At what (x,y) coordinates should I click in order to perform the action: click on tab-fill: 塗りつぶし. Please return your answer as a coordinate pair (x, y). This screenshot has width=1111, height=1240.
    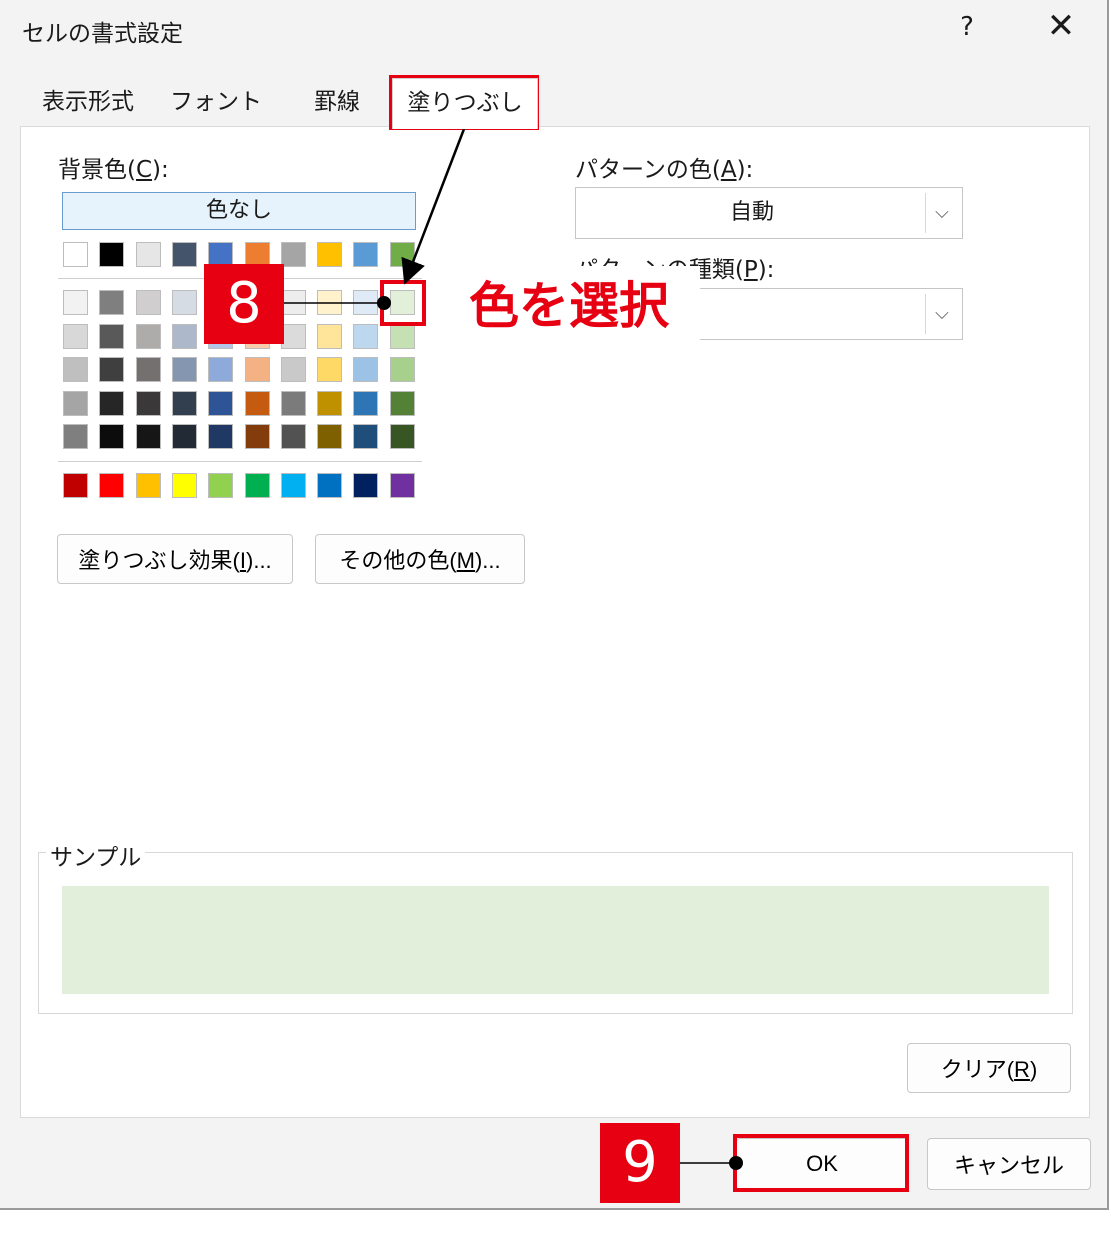
    Looking at the image, I should click on (465, 103).